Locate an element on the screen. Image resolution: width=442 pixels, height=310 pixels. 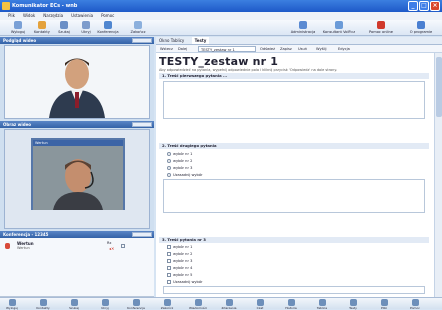
bottom-tablica-button: Tablica is located at coordinates (322, 304).